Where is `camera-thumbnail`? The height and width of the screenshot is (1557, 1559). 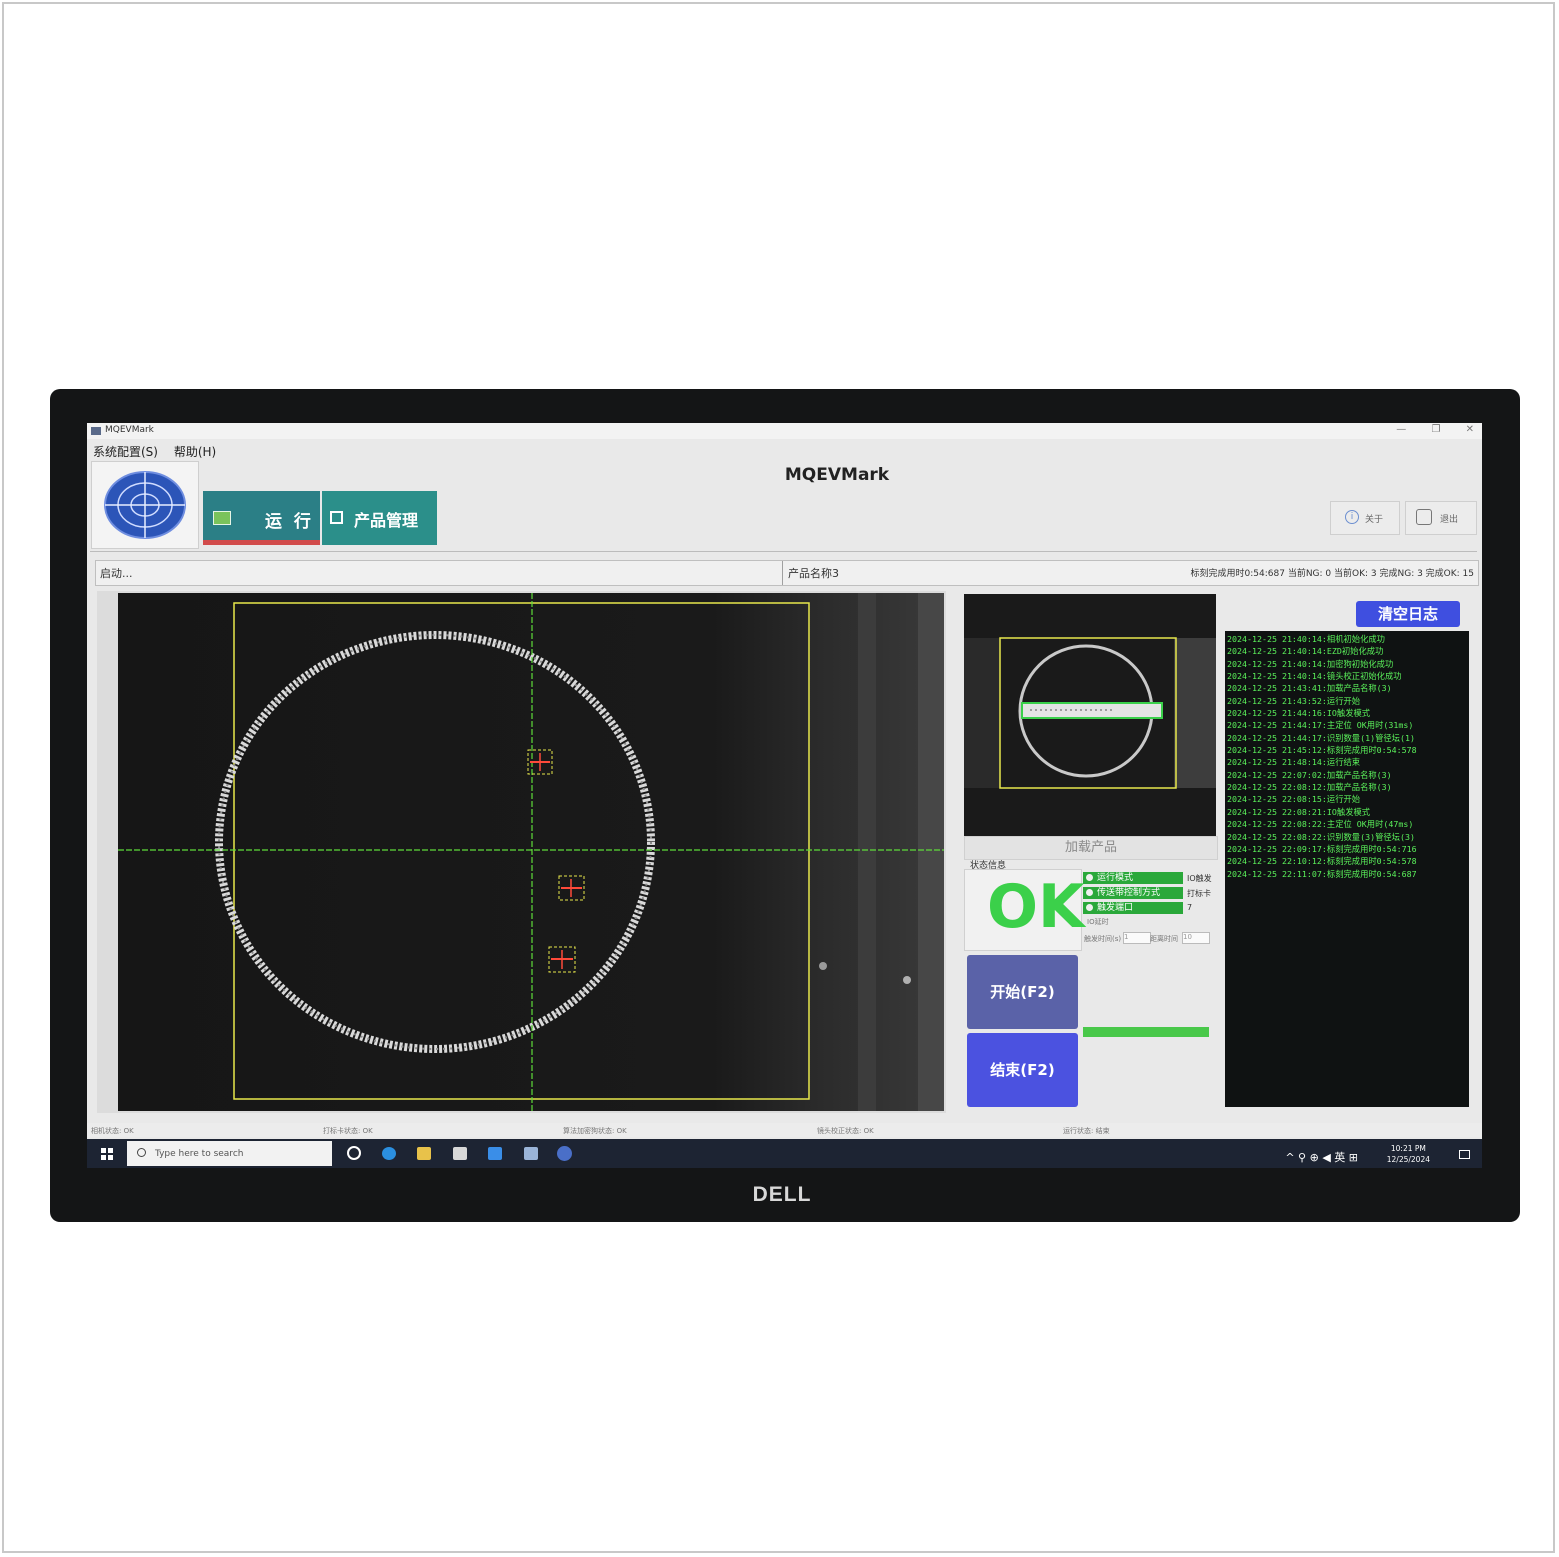
camera-thumbnail is located at coordinates (1090, 715).